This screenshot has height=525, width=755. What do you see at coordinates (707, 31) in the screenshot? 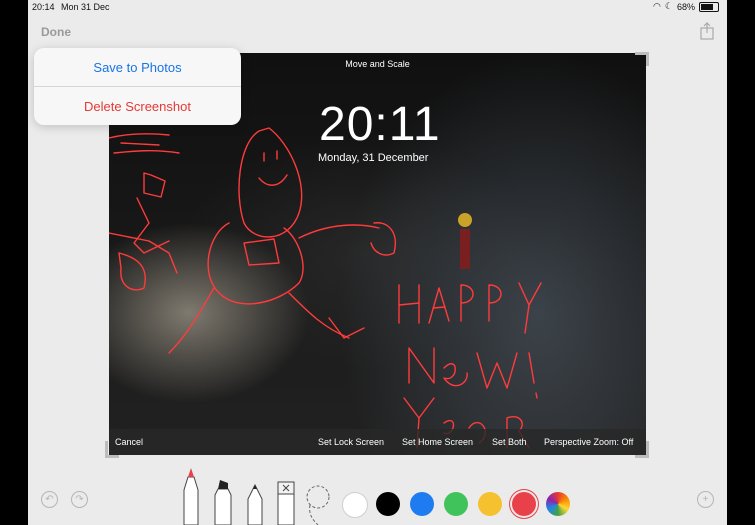
I see `share-icon` at bounding box center [707, 31].